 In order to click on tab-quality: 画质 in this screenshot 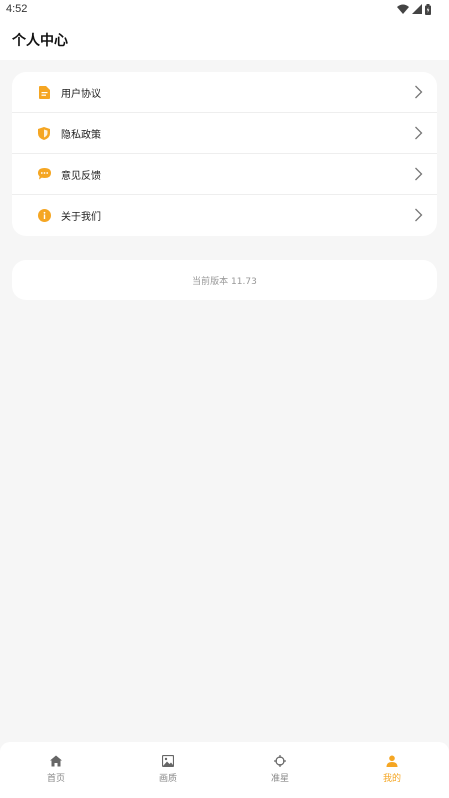, I will do `click(168, 770)`.